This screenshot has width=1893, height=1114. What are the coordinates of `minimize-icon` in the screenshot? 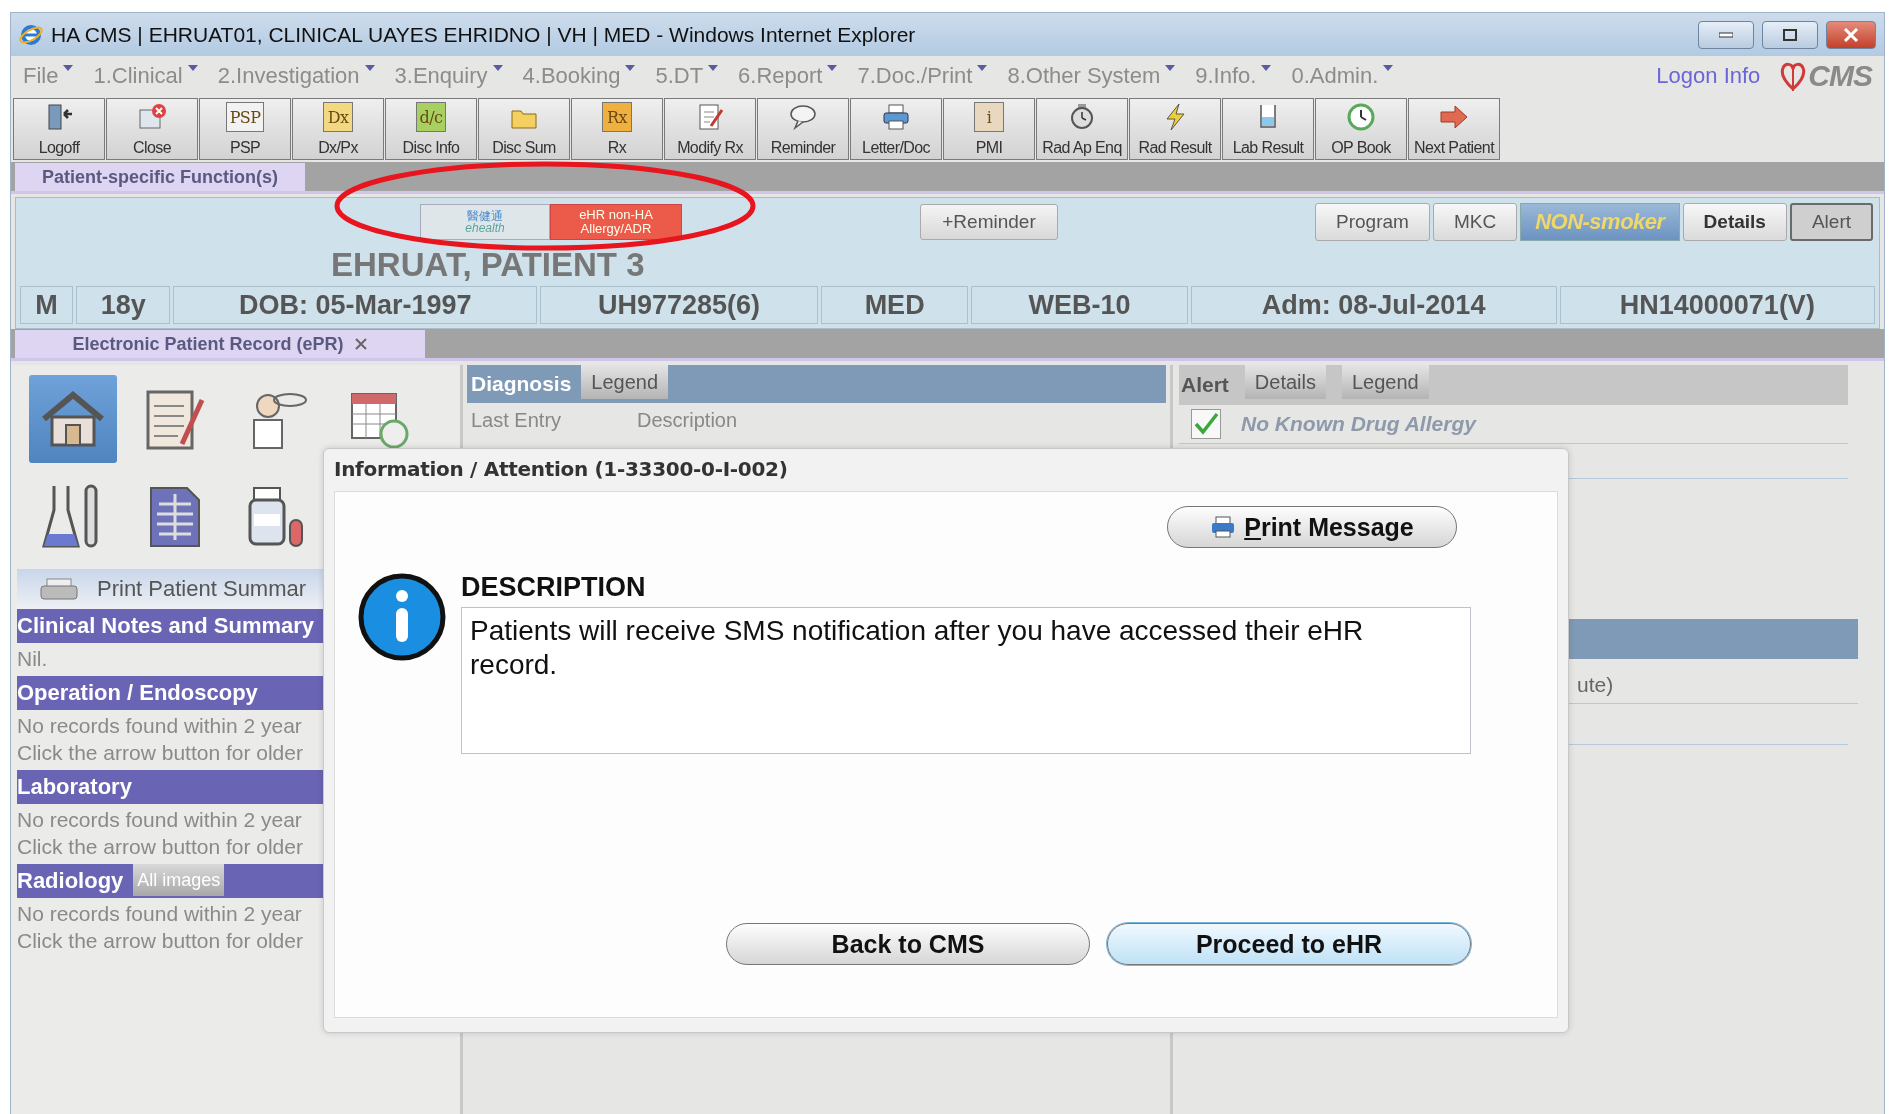 It's located at (1726, 34).